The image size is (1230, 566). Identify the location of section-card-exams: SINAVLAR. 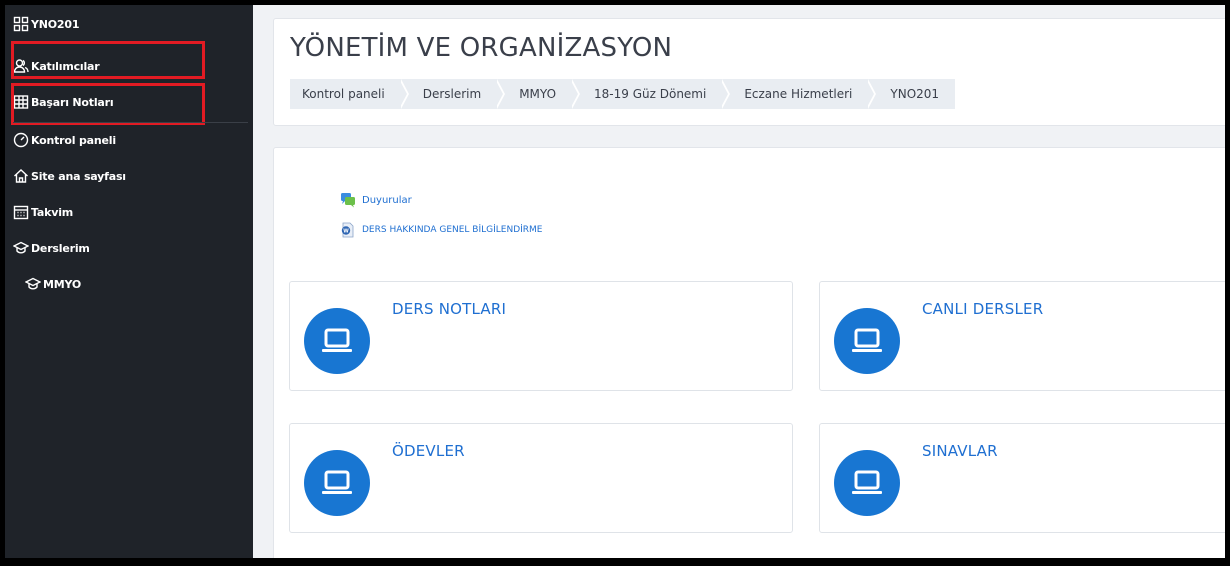
(1022, 478).